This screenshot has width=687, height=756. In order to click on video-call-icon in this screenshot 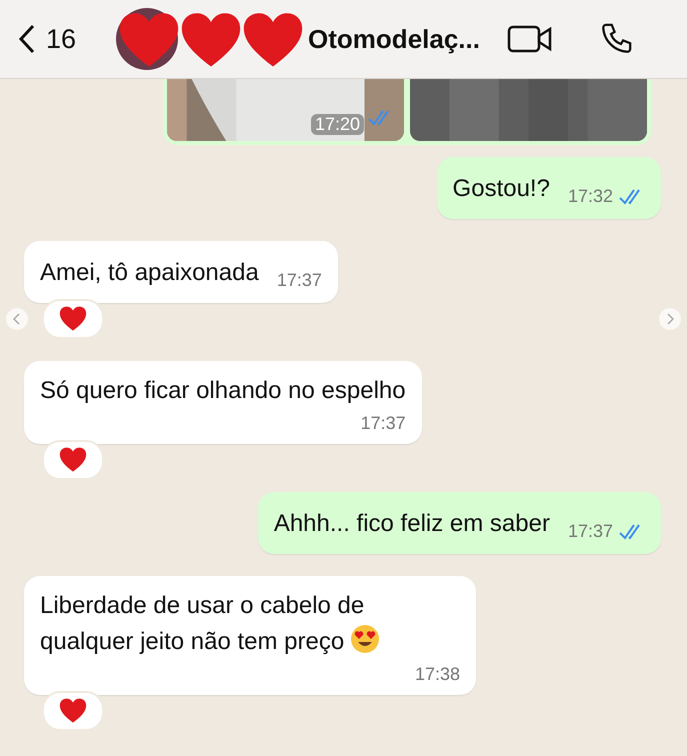, I will do `click(530, 39)`.